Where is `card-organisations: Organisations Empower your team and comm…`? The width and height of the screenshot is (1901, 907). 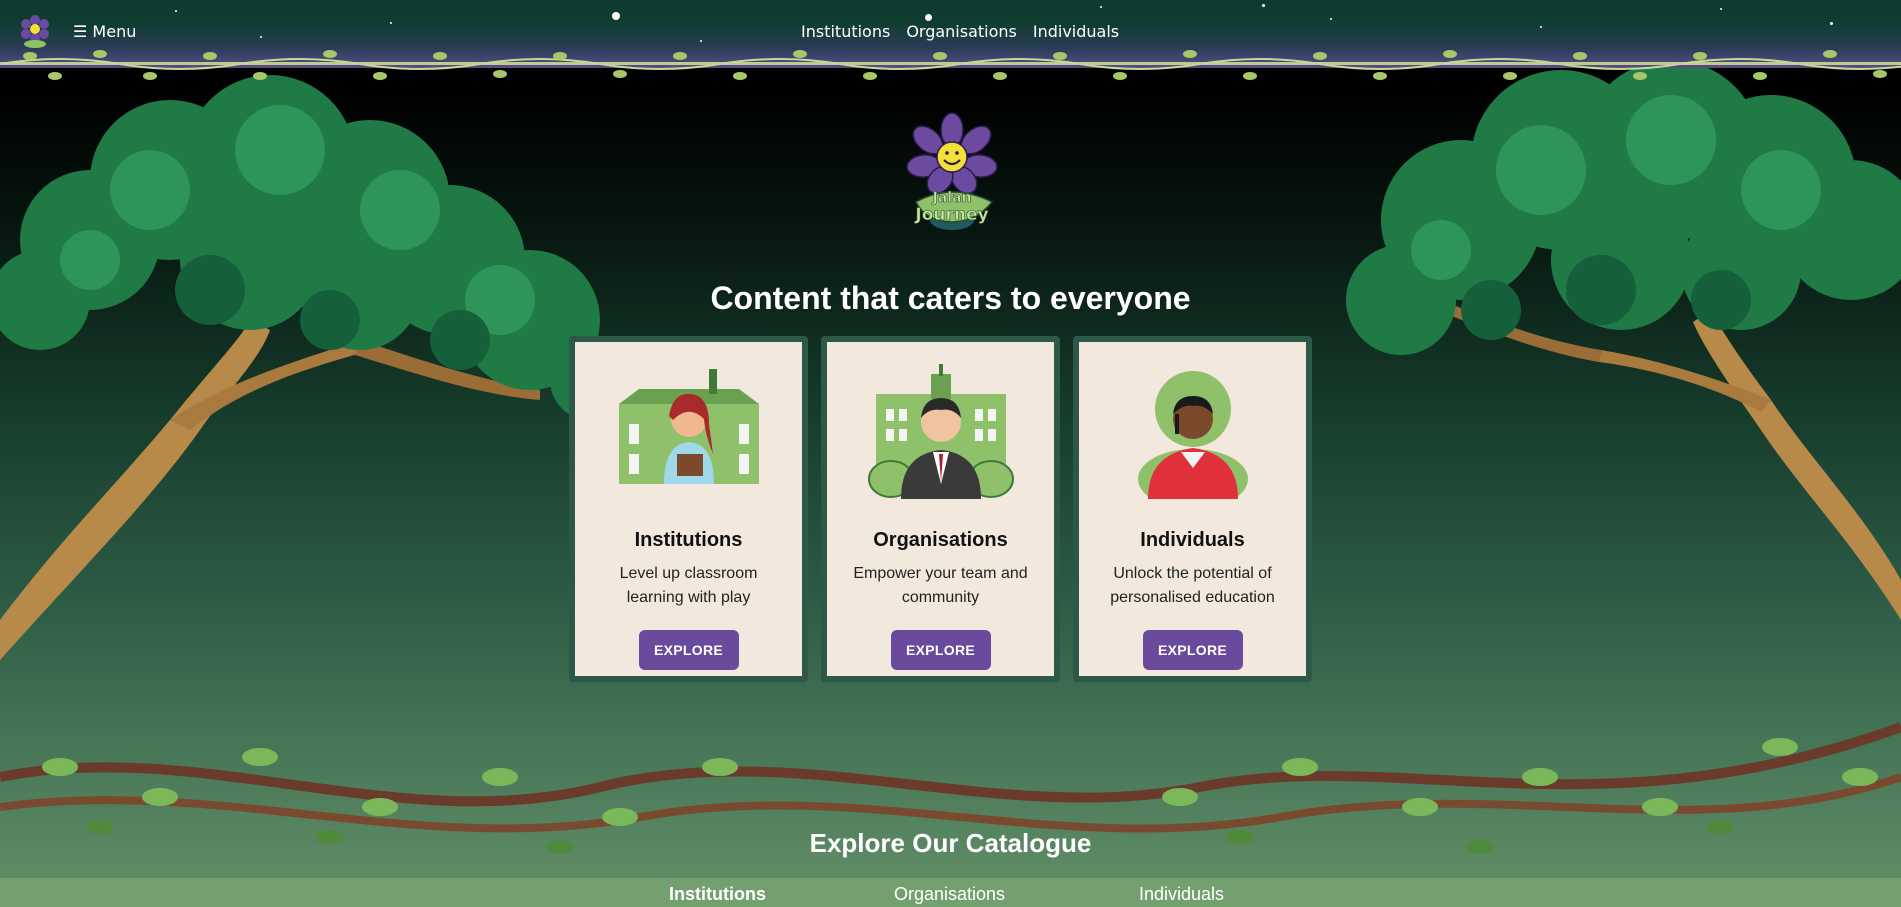
card-organisations: Organisations Empower your team and comm… is located at coordinates (940, 509).